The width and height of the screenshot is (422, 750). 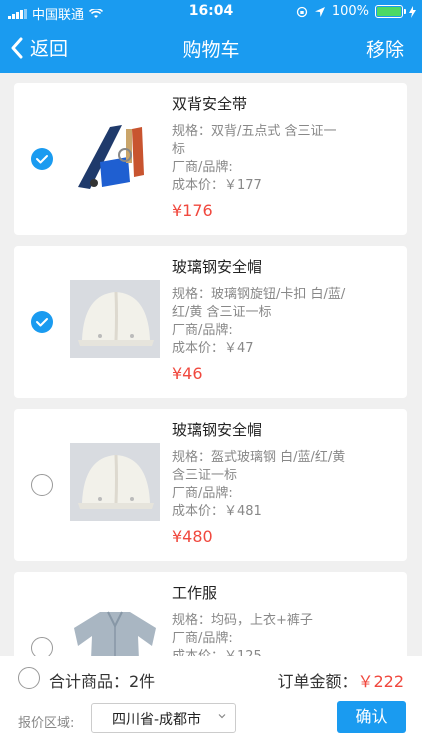 I want to click on product-cost: 成本价：￥47, so click(x=213, y=348).